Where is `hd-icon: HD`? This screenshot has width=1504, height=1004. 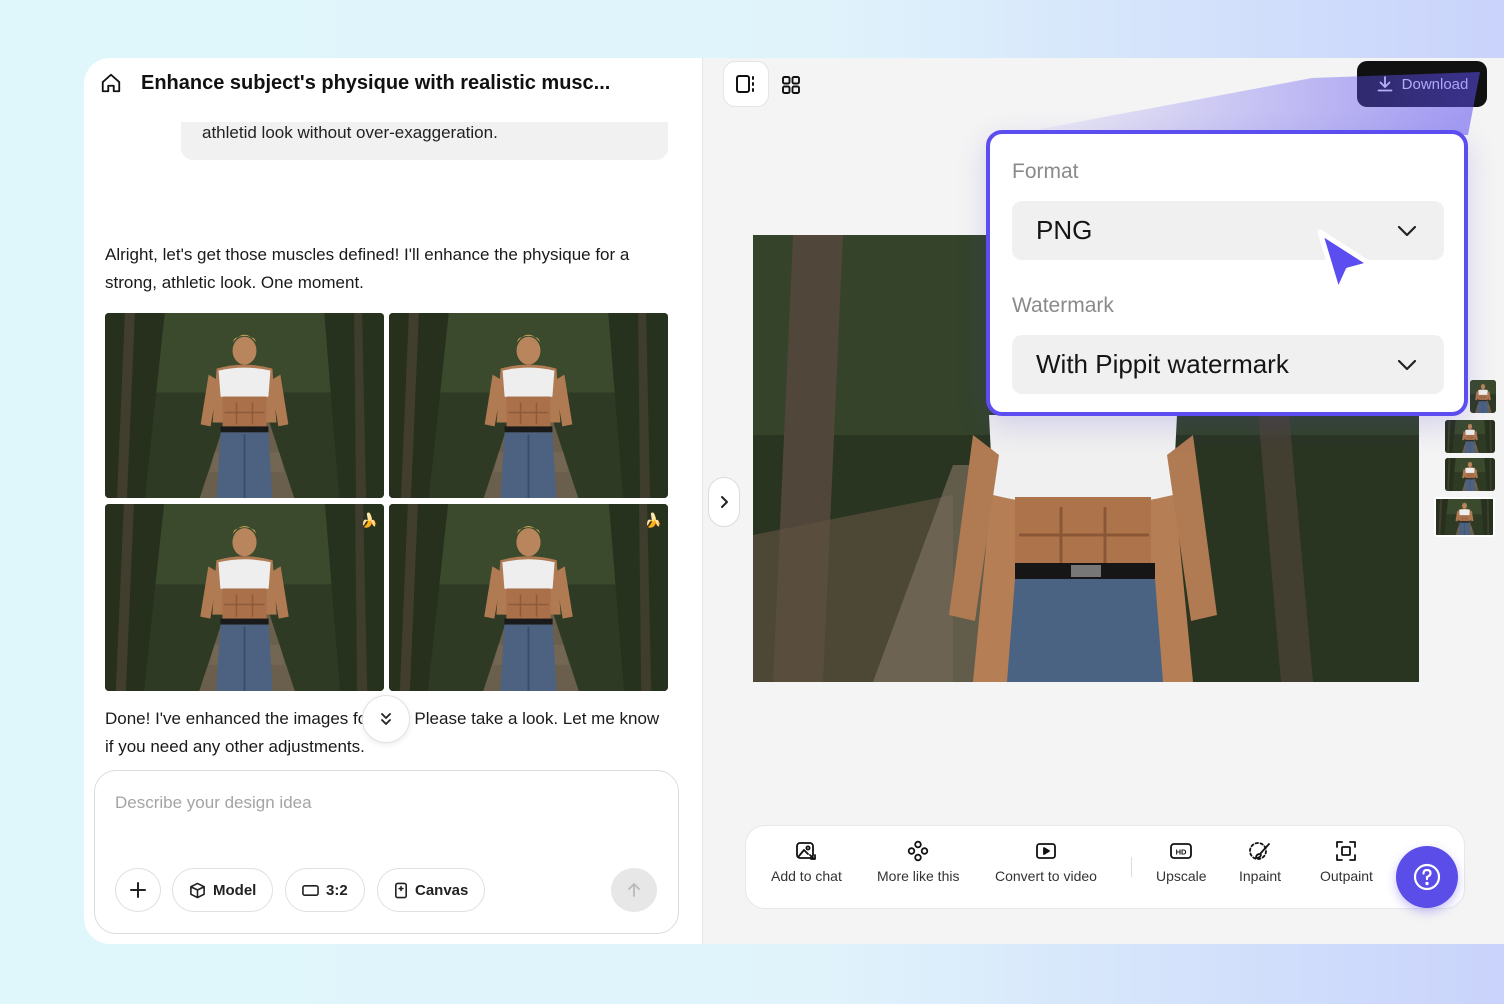
hd-icon: HD is located at coordinates (1181, 851).